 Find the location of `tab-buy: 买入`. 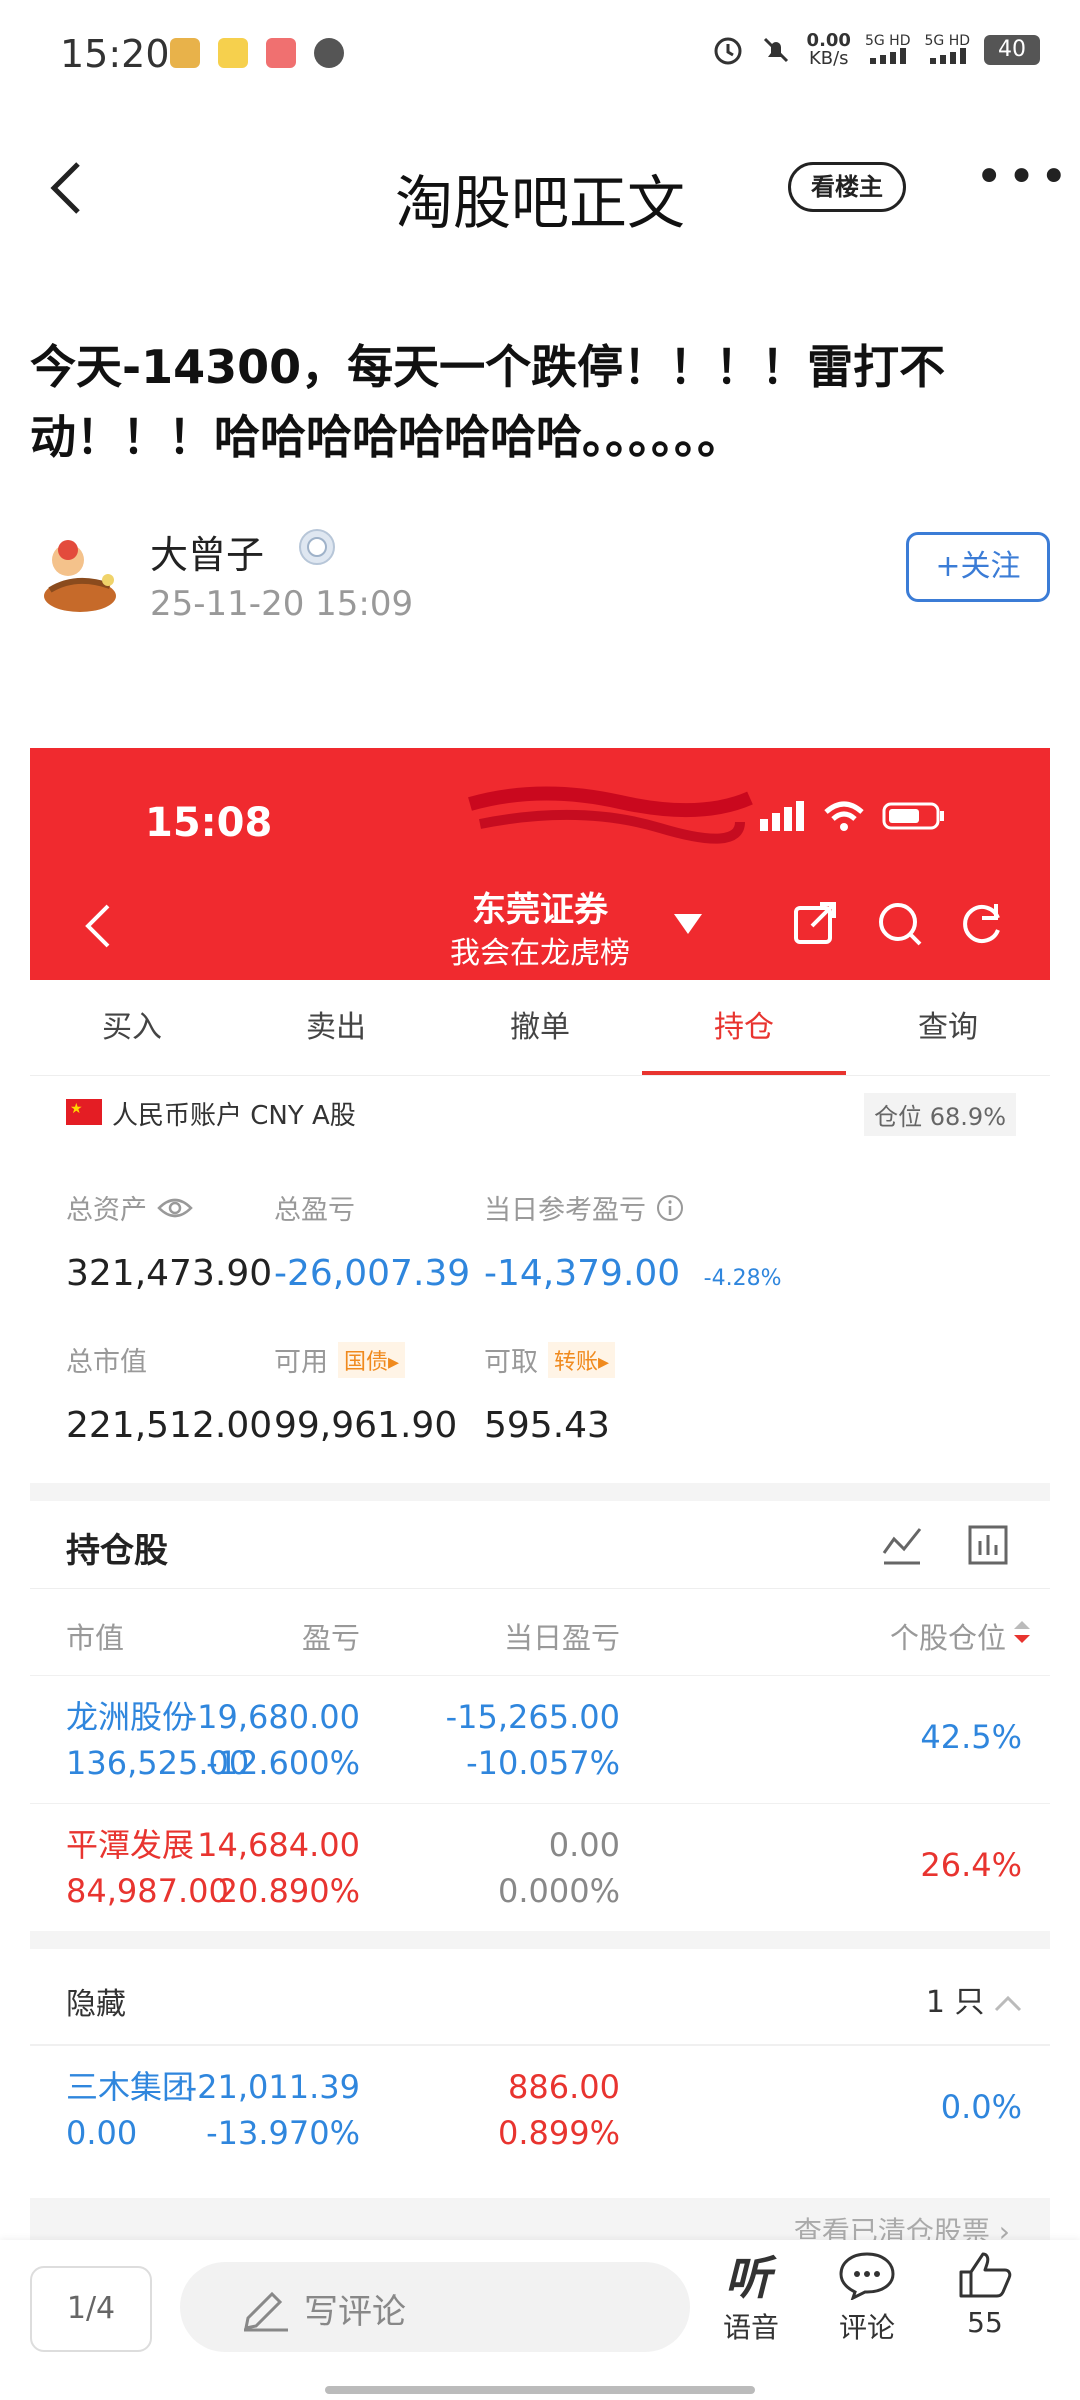

tab-buy: 买入 is located at coordinates (132, 1027).